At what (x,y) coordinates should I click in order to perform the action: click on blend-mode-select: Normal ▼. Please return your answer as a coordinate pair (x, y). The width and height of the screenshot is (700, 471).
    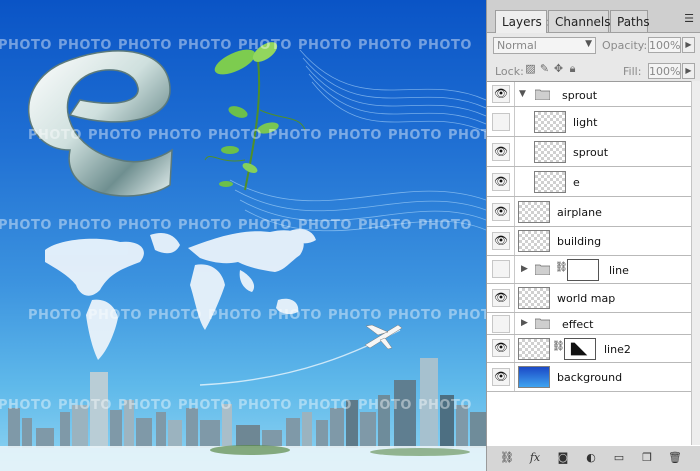
    Looking at the image, I should click on (544, 45).